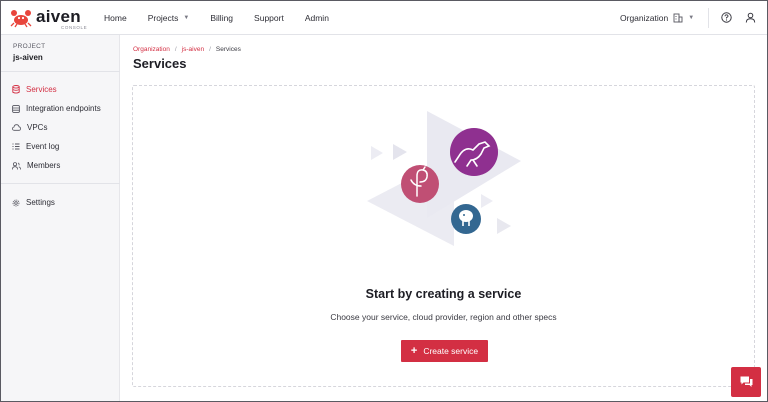 The width and height of the screenshot is (768, 402). What do you see at coordinates (678, 18) in the screenshot?
I see `building-icon` at bounding box center [678, 18].